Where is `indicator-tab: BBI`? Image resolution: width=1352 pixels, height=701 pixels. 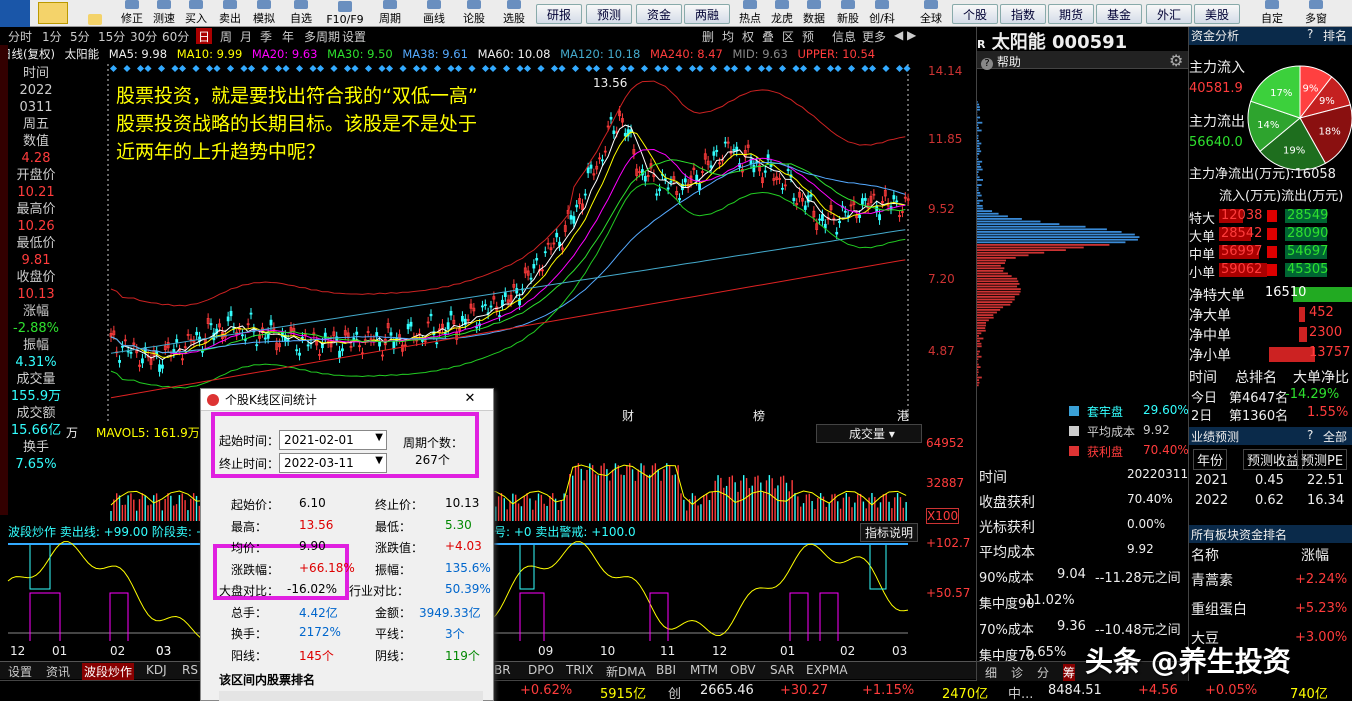 indicator-tab: BBI is located at coordinates (666, 670).